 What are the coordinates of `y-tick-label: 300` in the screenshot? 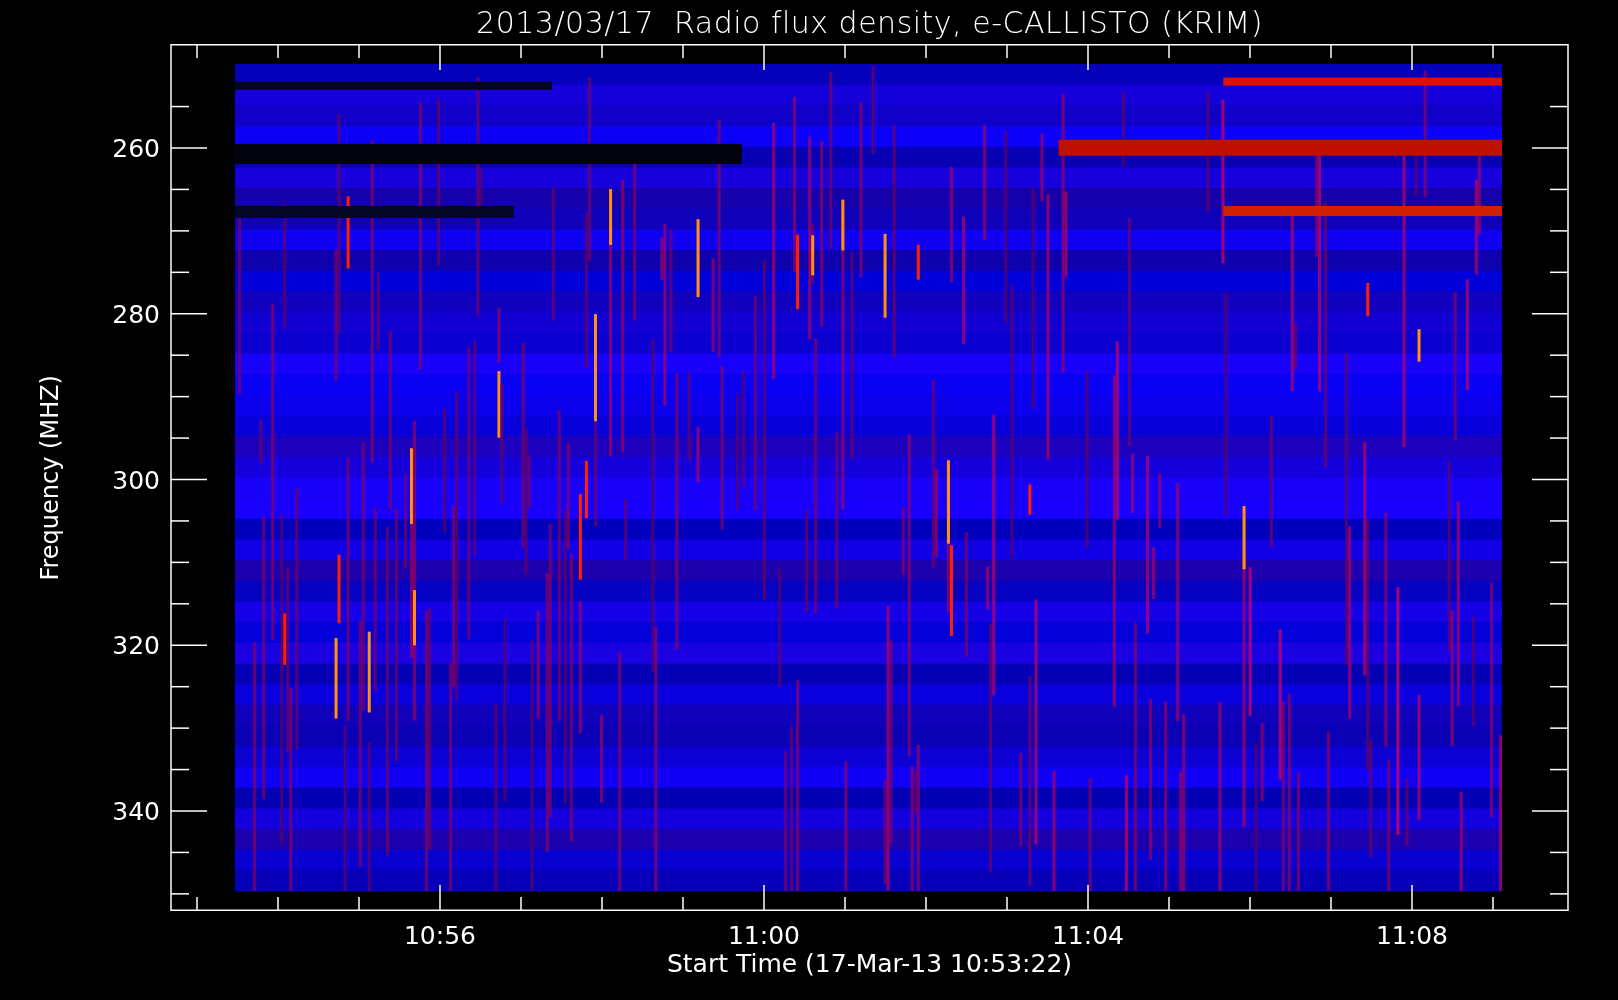 It's located at (136, 480).